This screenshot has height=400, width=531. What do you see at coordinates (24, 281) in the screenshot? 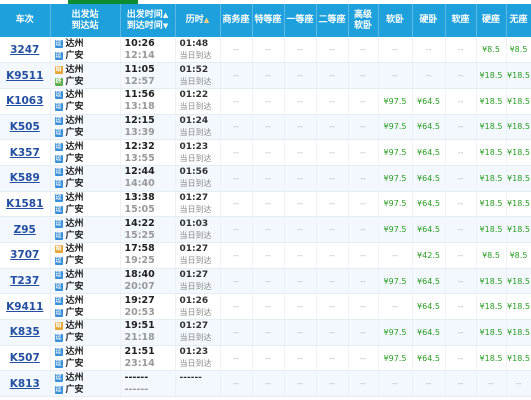
I see `train-number-link: T237` at bounding box center [24, 281].